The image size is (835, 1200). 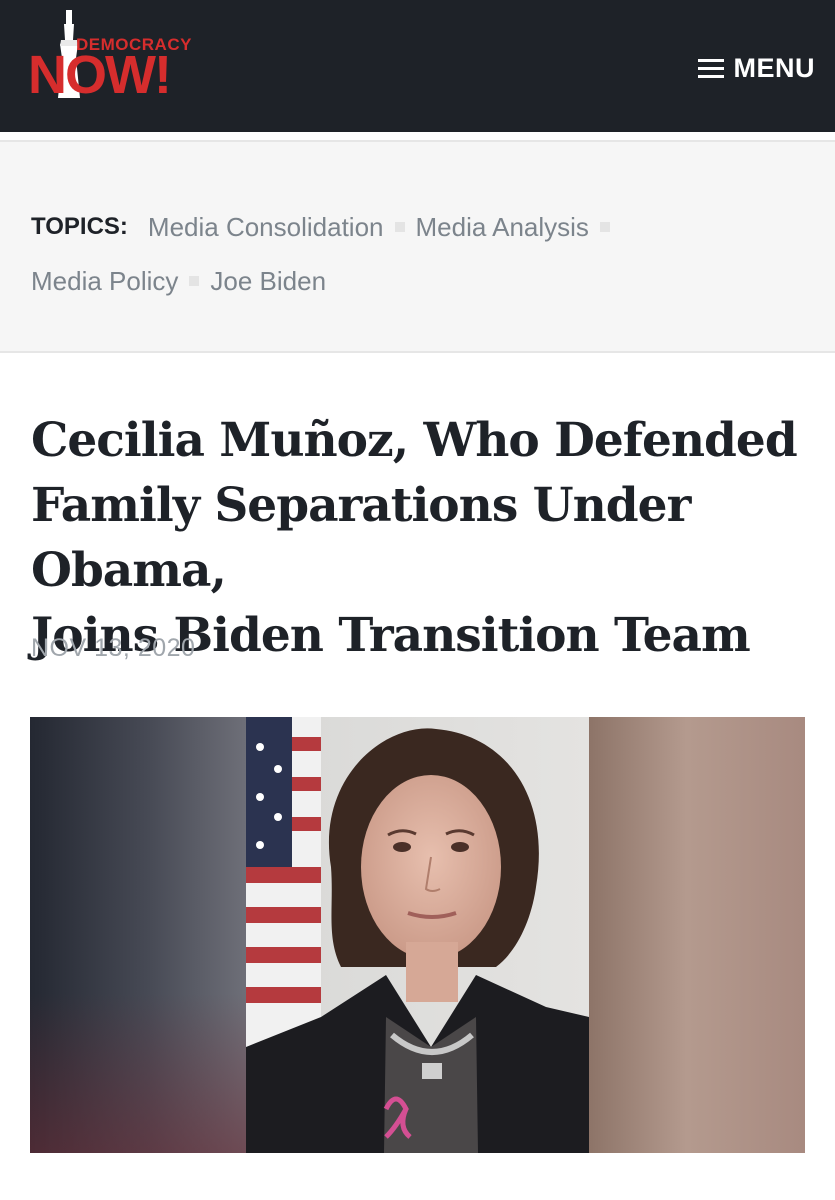 What do you see at coordinates (79, 226) in the screenshot?
I see `topics-label: TOPICS:` at bounding box center [79, 226].